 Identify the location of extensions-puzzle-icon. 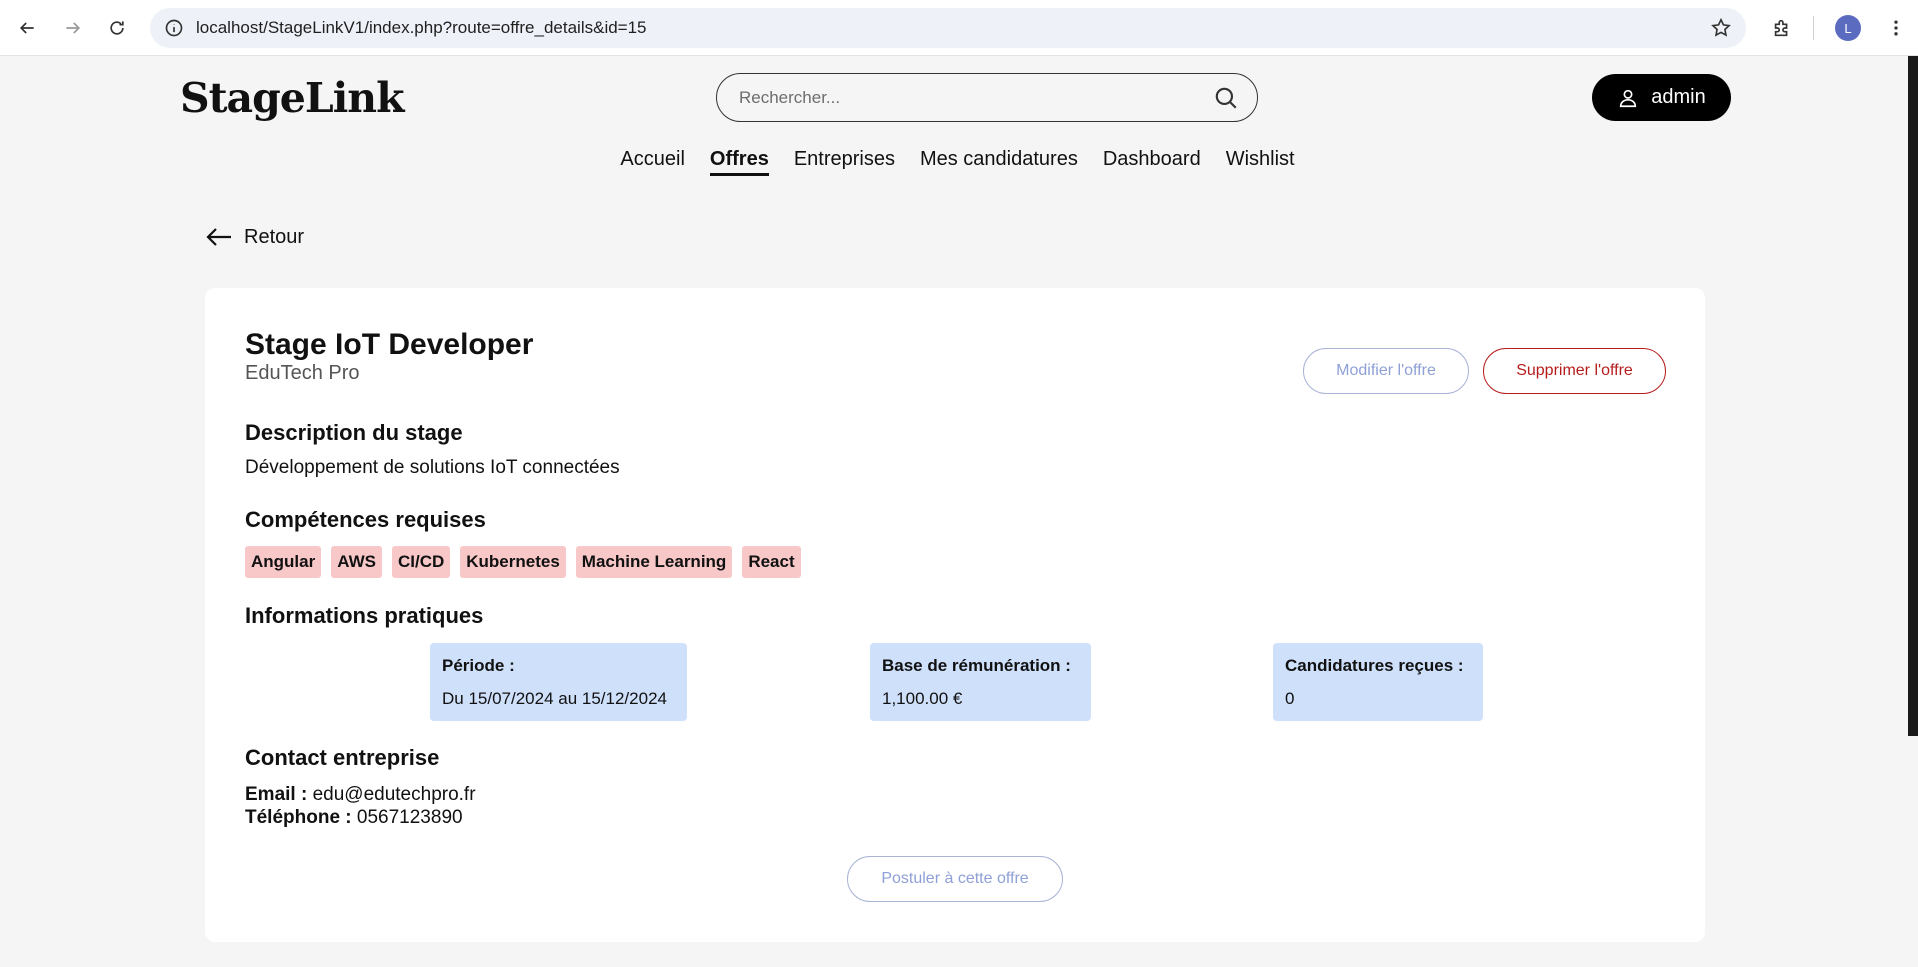
(1782, 28).